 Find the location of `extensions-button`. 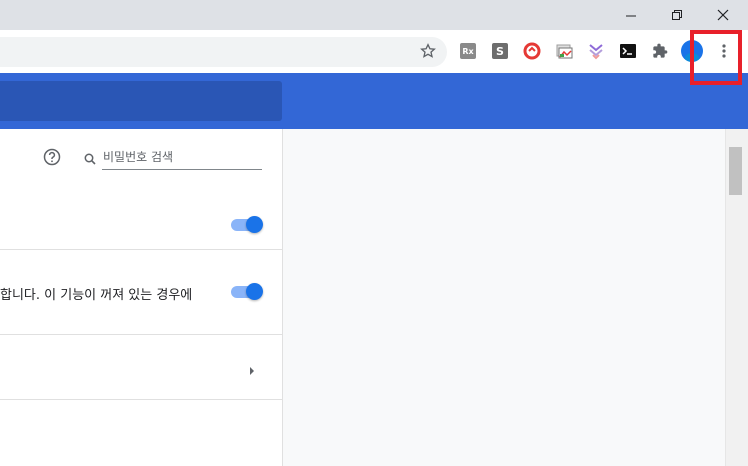

extensions-button is located at coordinates (660, 51).